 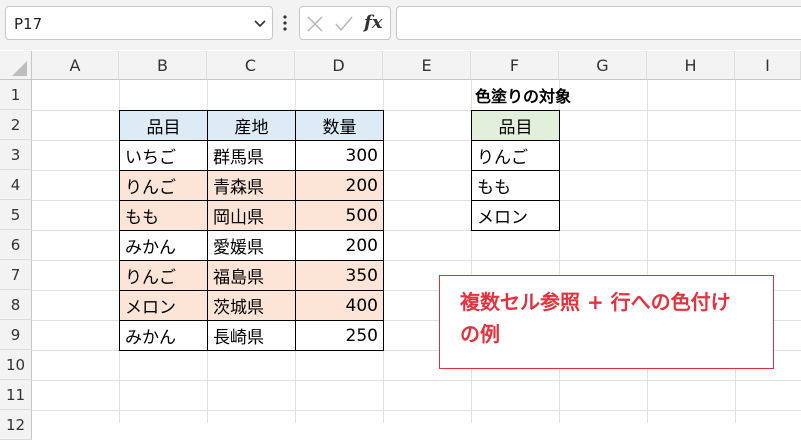 What do you see at coordinates (28, 24) in the screenshot?
I see `name-box-value: P17` at bounding box center [28, 24].